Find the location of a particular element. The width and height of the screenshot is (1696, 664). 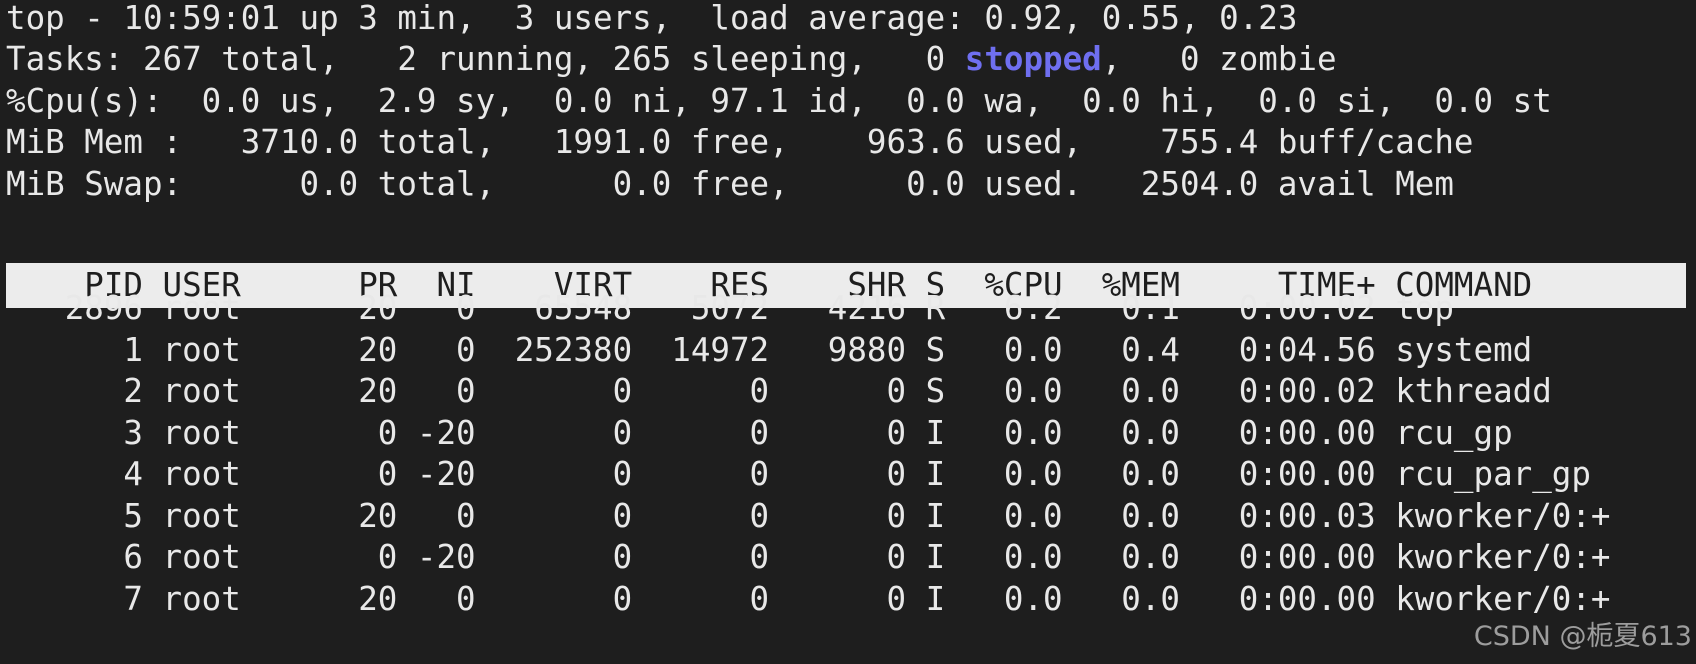

zombie-text: , 0 zombie is located at coordinates (1219, 59).